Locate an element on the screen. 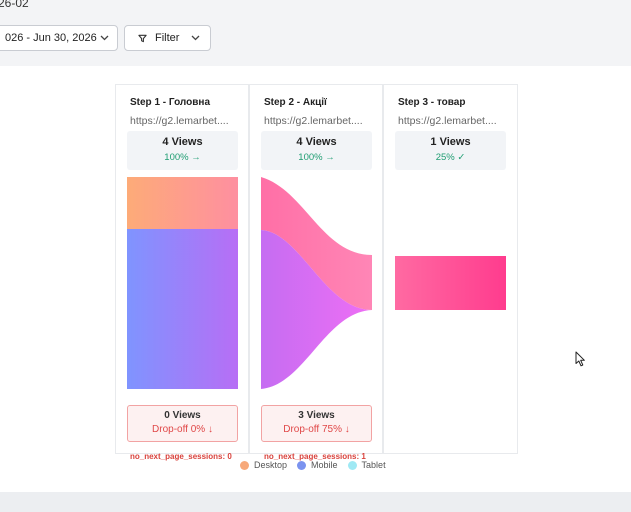  chart-legend: Desktop Mobile Tablet is located at coordinates (313, 465).